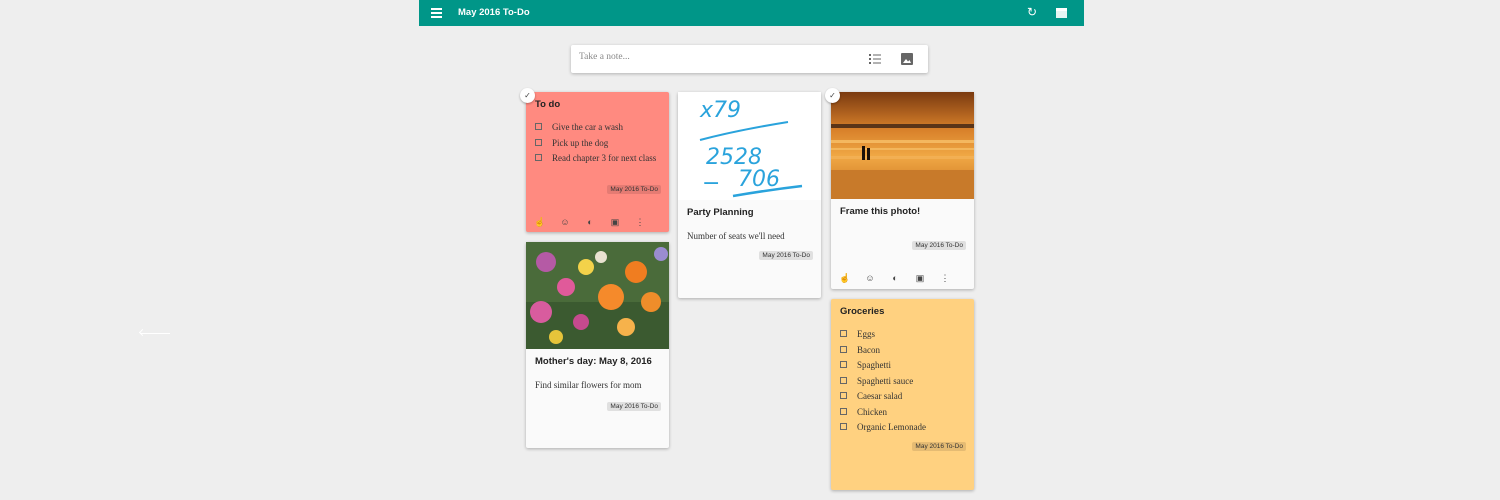  What do you see at coordinates (588, 385) in the screenshot?
I see `note-body: Find similar flowers for mom` at bounding box center [588, 385].